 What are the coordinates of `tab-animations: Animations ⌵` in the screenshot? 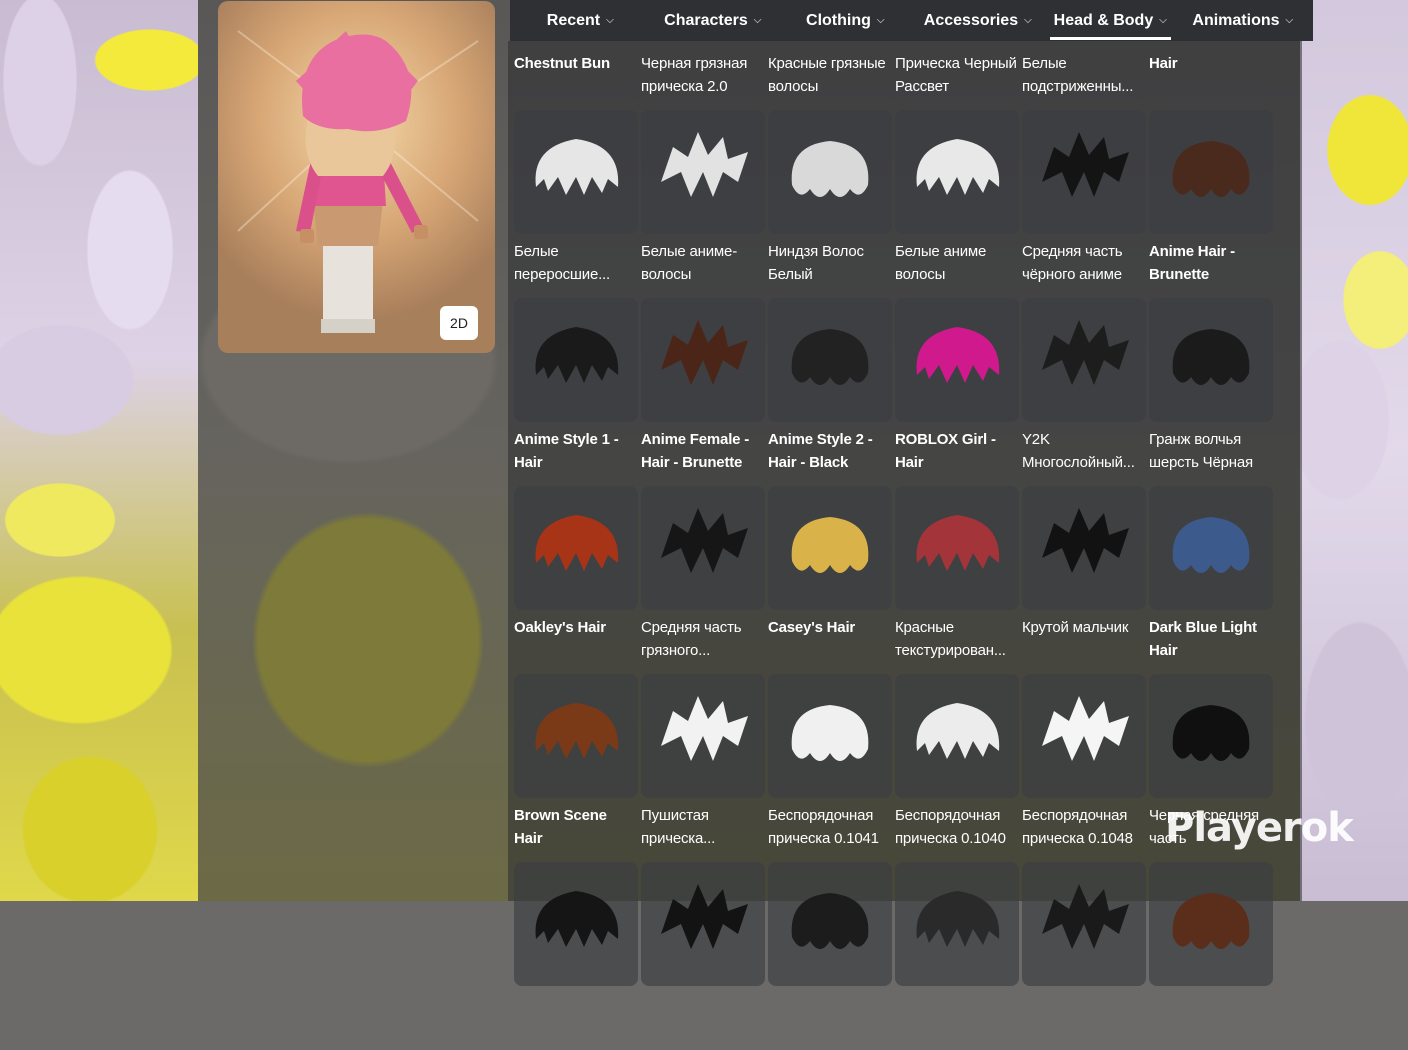 It's located at (1243, 20).